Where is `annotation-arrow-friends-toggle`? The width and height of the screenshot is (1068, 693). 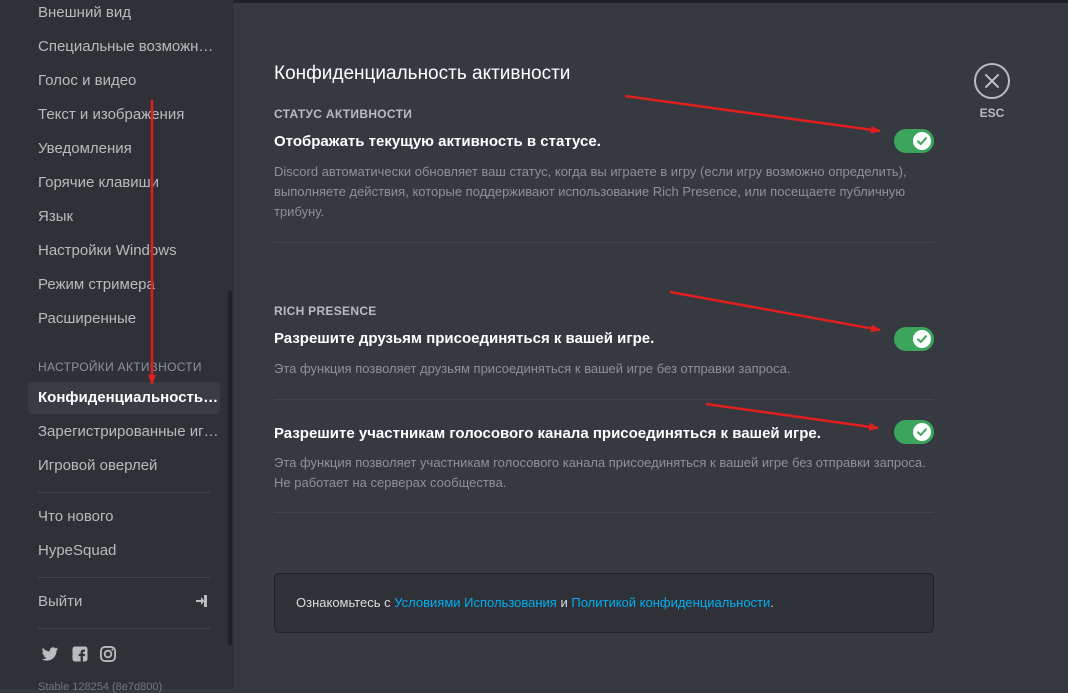
annotation-arrow-friends-toggle is located at coordinates (775, 311).